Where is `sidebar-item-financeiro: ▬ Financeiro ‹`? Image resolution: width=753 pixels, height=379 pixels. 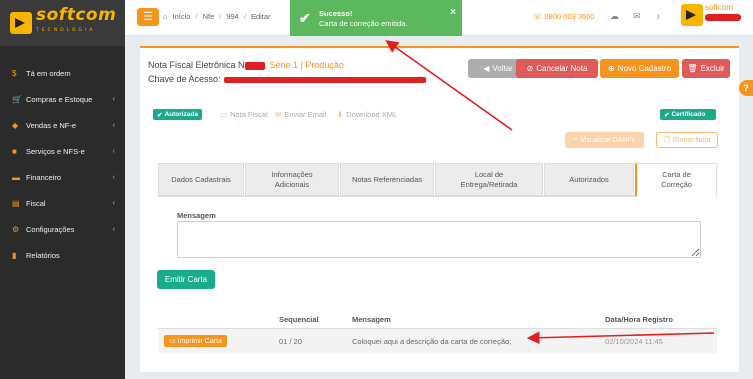
sidebar-item-financeiro: ▬ Financeiro ‹ is located at coordinates (62, 177).